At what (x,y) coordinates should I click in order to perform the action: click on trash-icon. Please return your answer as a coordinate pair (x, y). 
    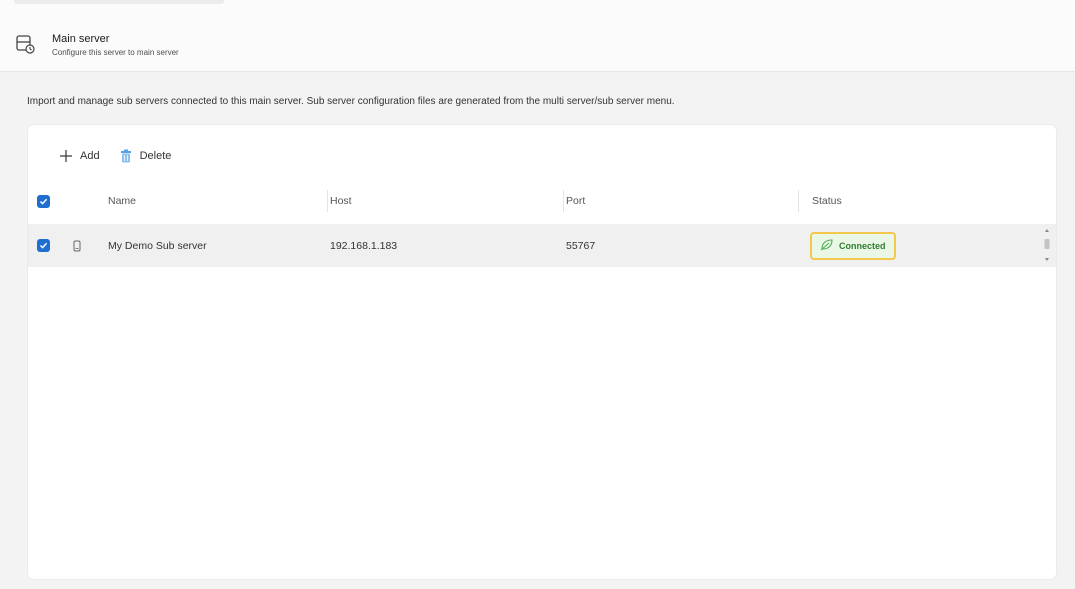
    Looking at the image, I should click on (126, 156).